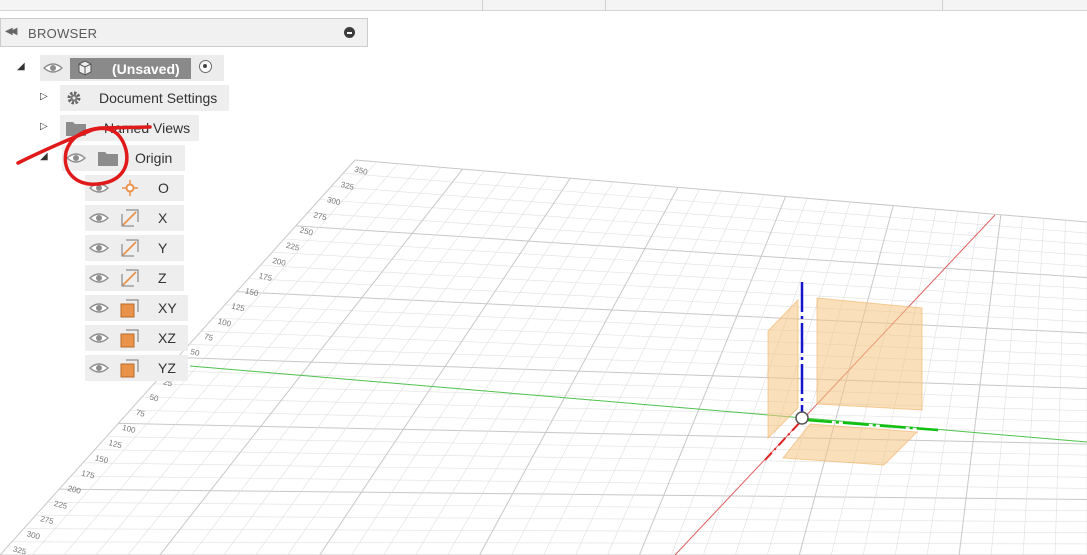 This screenshot has width=1087, height=555. What do you see at coordinates (75, 490) in the screenshot?
I see `grid-ruler-label: 200` at bounding box center [75, 490].